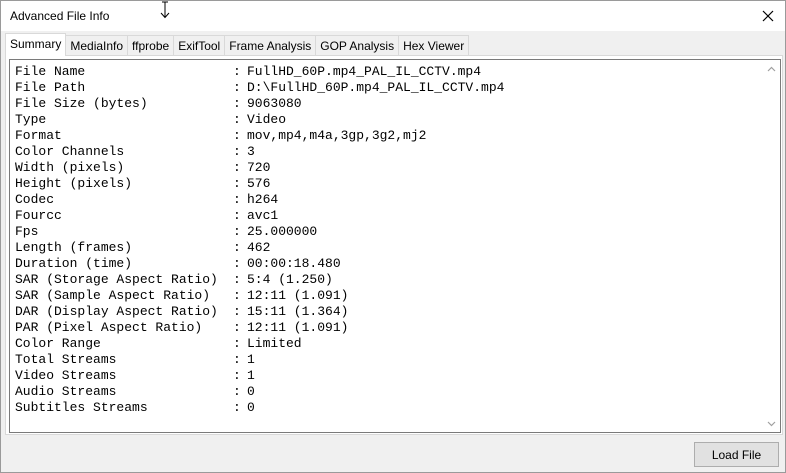 Image resolution: width=786 pixels, height=473 pixels. I want to click on info-row: Length (frames):462, so click(387, 248).